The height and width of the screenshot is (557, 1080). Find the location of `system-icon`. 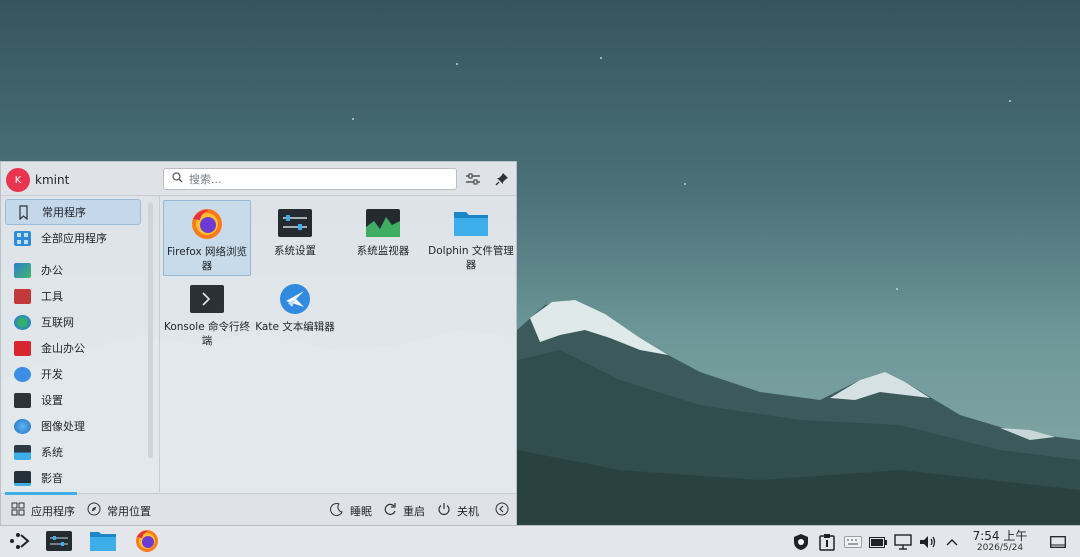

system-icon is located at coordinates (22, 452).